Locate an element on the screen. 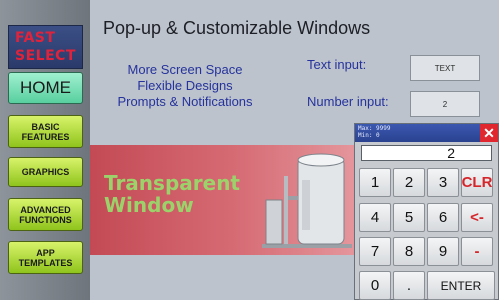 This screenshot has height=300, width=499. number-input-label: Number input: is located at coordinates (348, 101).